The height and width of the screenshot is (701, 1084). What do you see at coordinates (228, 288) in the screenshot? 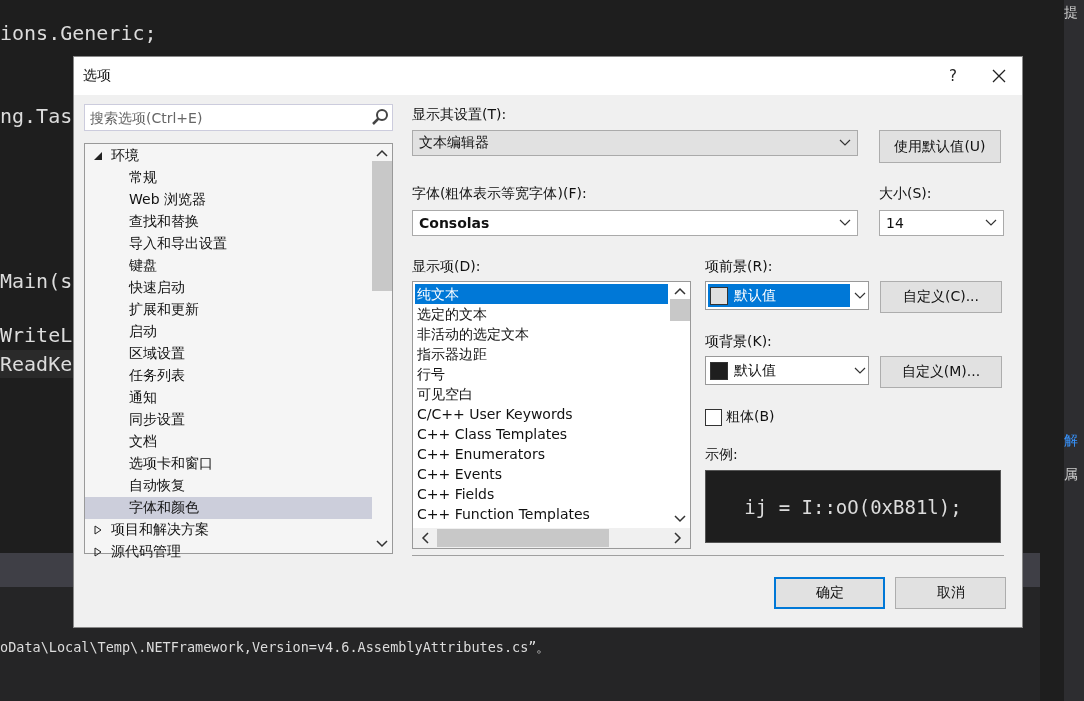
I see `tree-item: 快速启动` at bounding box center [228, 288].